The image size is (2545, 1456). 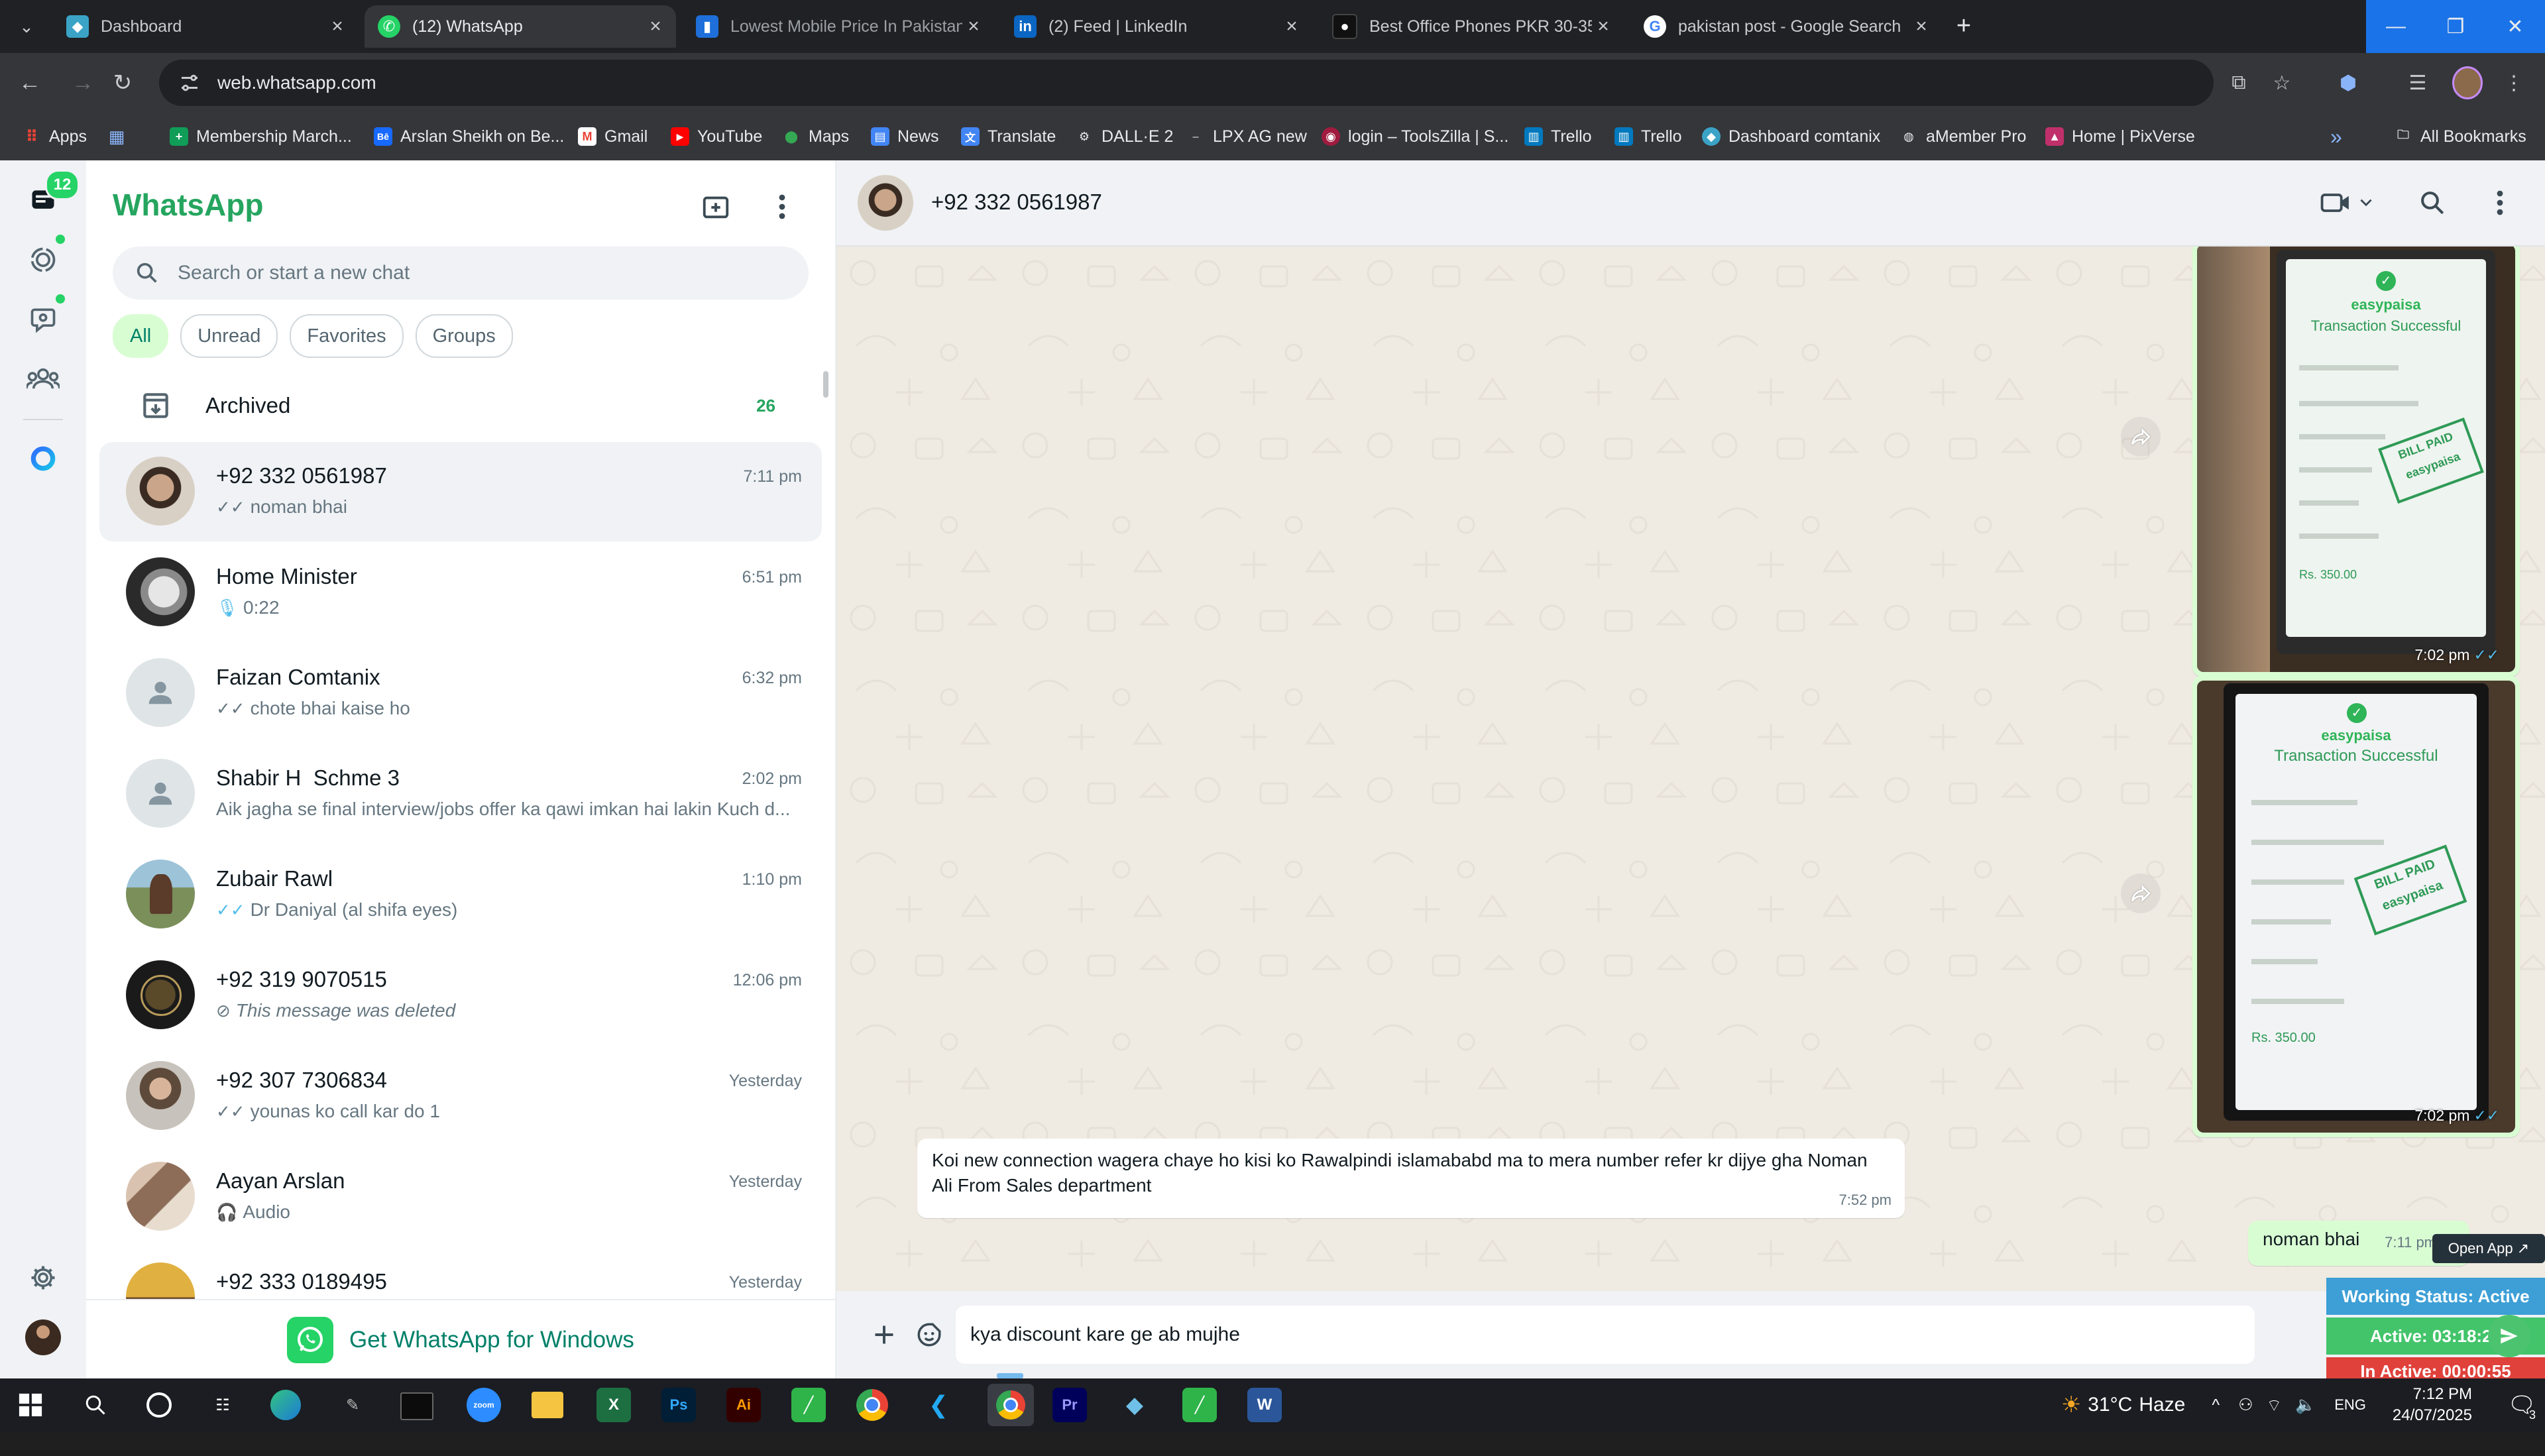 I want to click on bookmark-lpx: – LPX AG new, so click(x=1246, y=136).